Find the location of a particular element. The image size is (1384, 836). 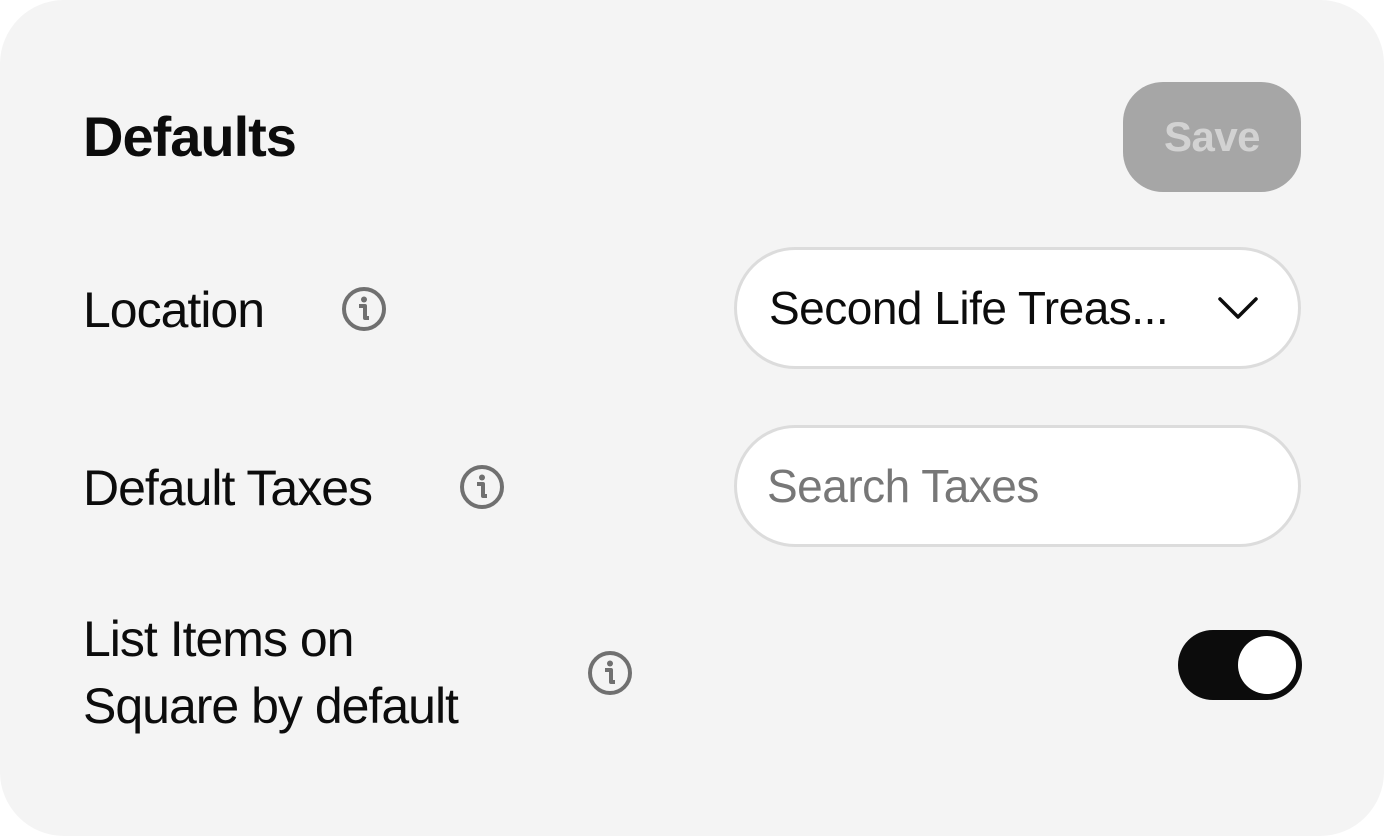

default-taxes-label: Default Taxes is located at coordinates (228, 488).